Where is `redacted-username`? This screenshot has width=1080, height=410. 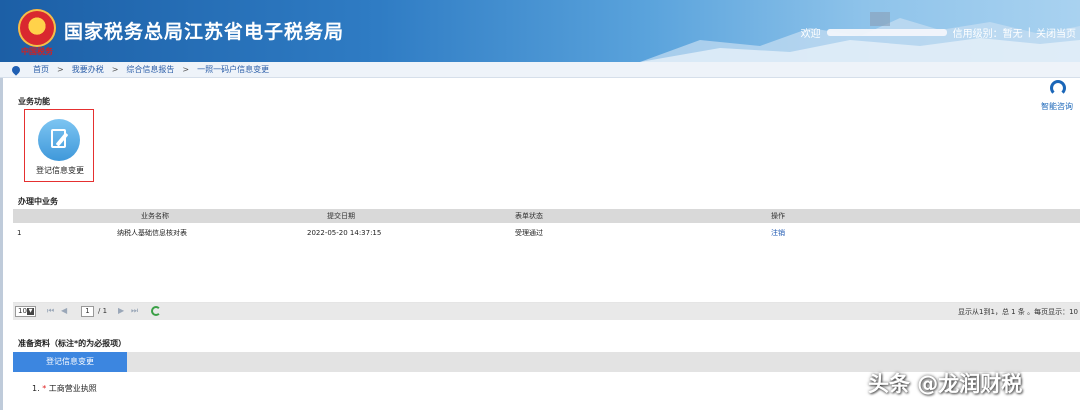 redacted-username is located at coordinates (886, 32).